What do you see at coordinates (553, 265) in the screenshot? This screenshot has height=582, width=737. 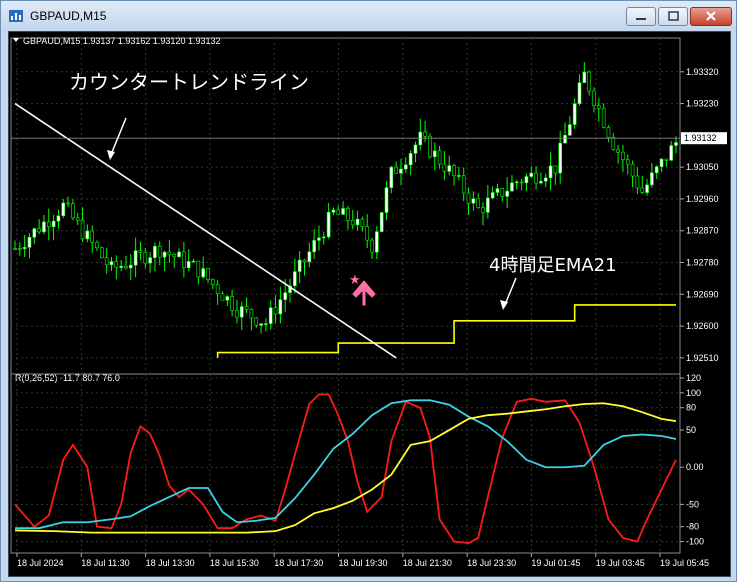 I see `ema-annotation: 4時間足EMA21` at bounding box center [553, 265].